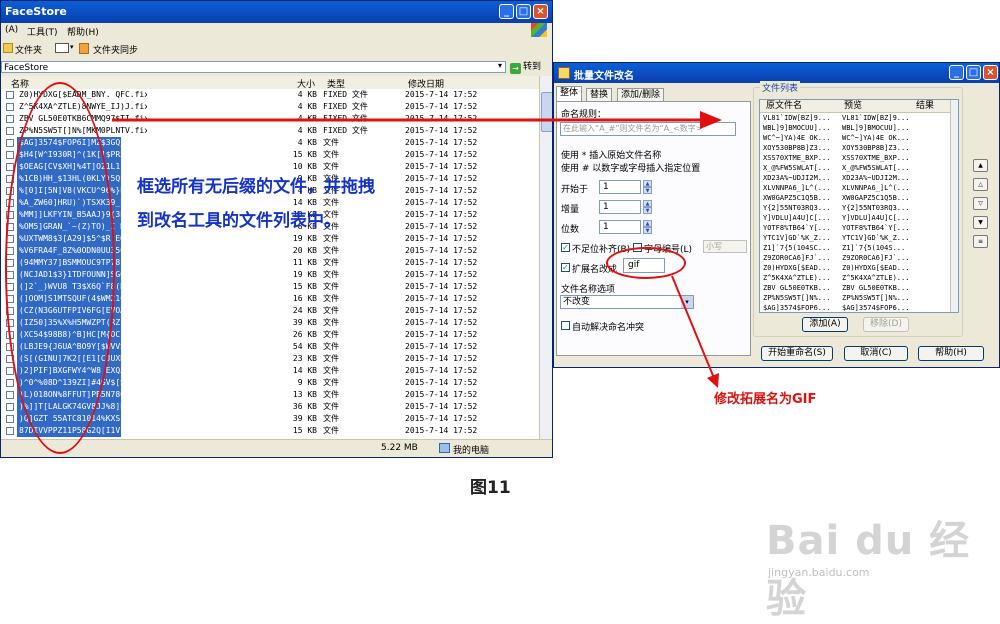 Image resolution: width=1000 pixels, height=624 pixels. What do you see at coordinates (693, 327) in the screenshot?
I see `ext-arrow-line` at bounding box center [693, 327].